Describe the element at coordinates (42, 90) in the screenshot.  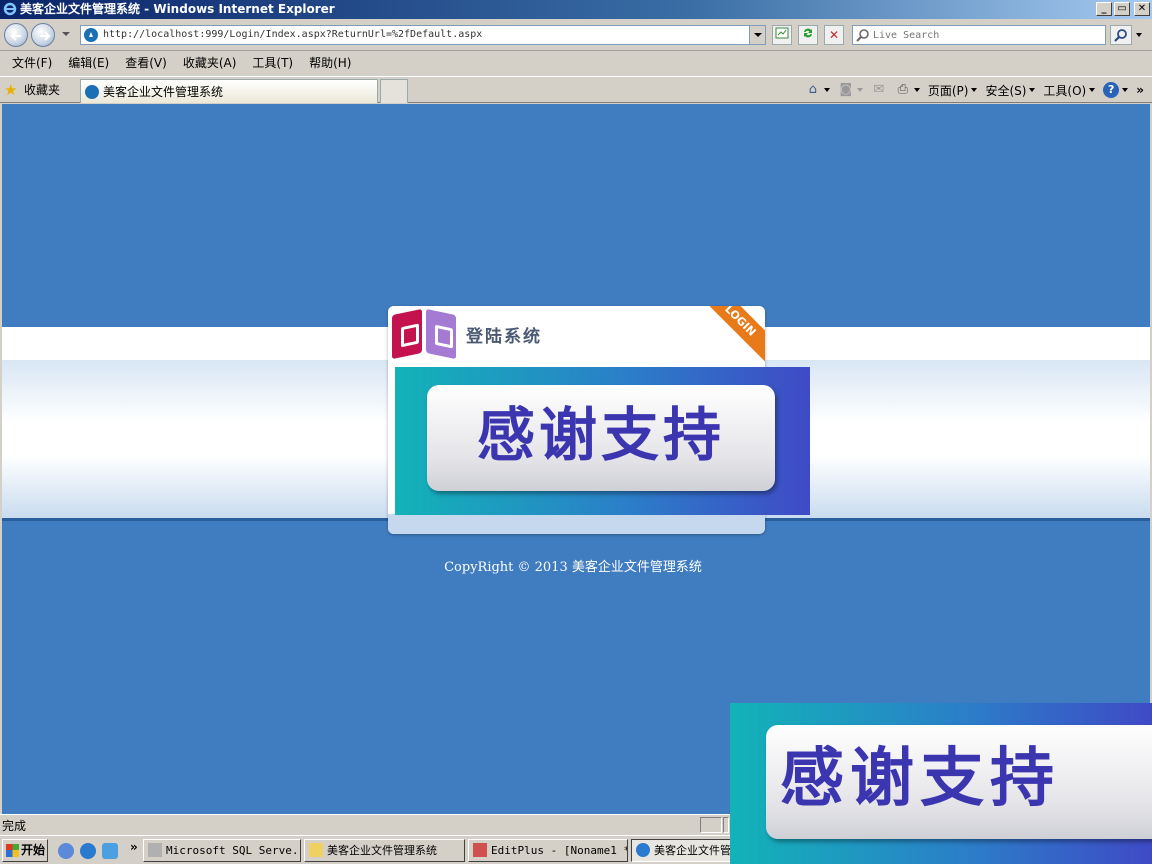
I see `favorites-label: 收藏夹` at that location.